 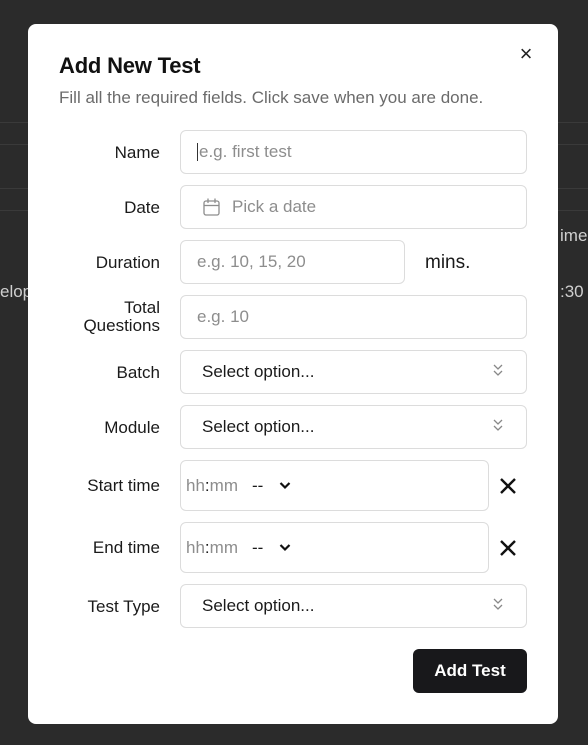 I want to click on duration-placeholder: e.g. 10, 15, 20, so click(x=251, y=261).